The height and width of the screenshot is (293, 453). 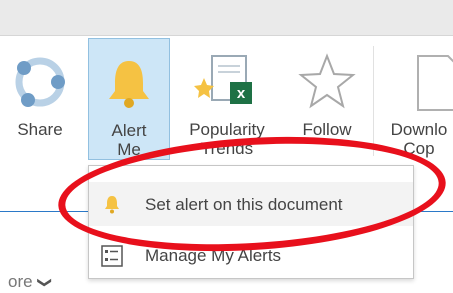 I want to click on more-label: ore, so click(x=20, y=281).